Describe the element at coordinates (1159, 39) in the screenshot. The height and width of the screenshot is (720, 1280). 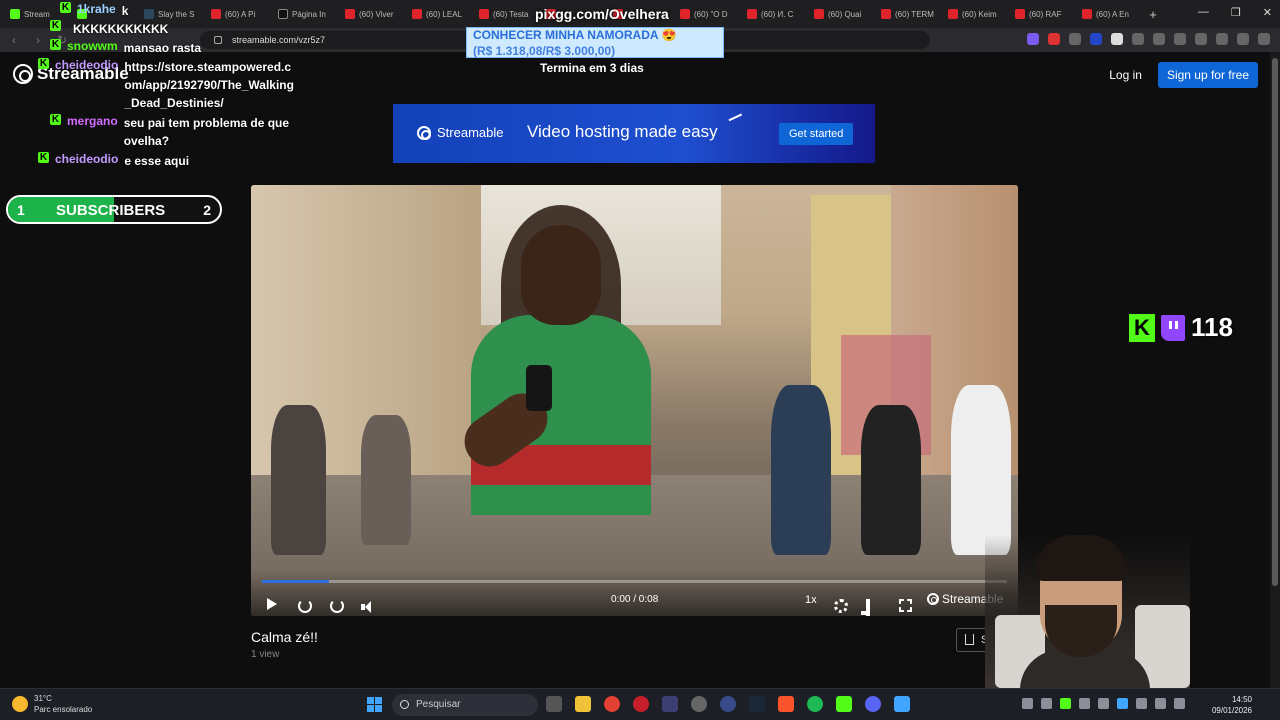
I see `media-icon` at that location.